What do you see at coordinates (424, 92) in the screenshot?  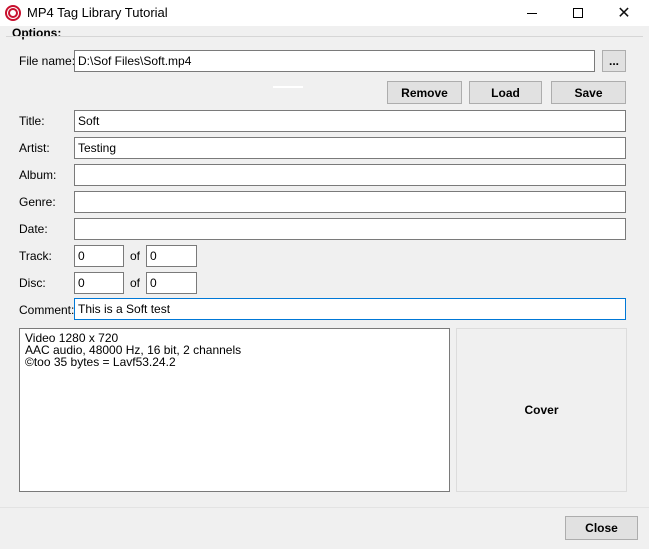 I see `remove-button: Remove` at bounding box center [424, 92].